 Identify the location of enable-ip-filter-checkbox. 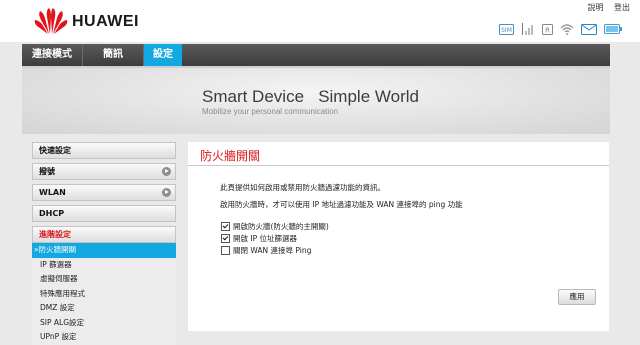
(225, 238).